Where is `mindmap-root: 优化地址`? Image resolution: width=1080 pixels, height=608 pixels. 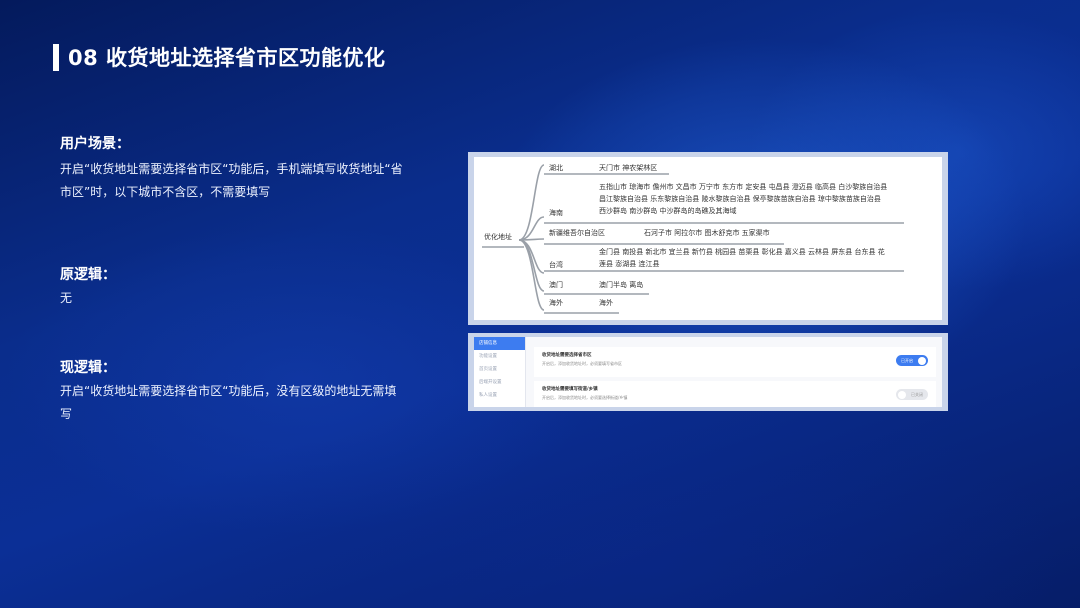
mindmap-root: 优化地址 is located at coordinates (498, 237).